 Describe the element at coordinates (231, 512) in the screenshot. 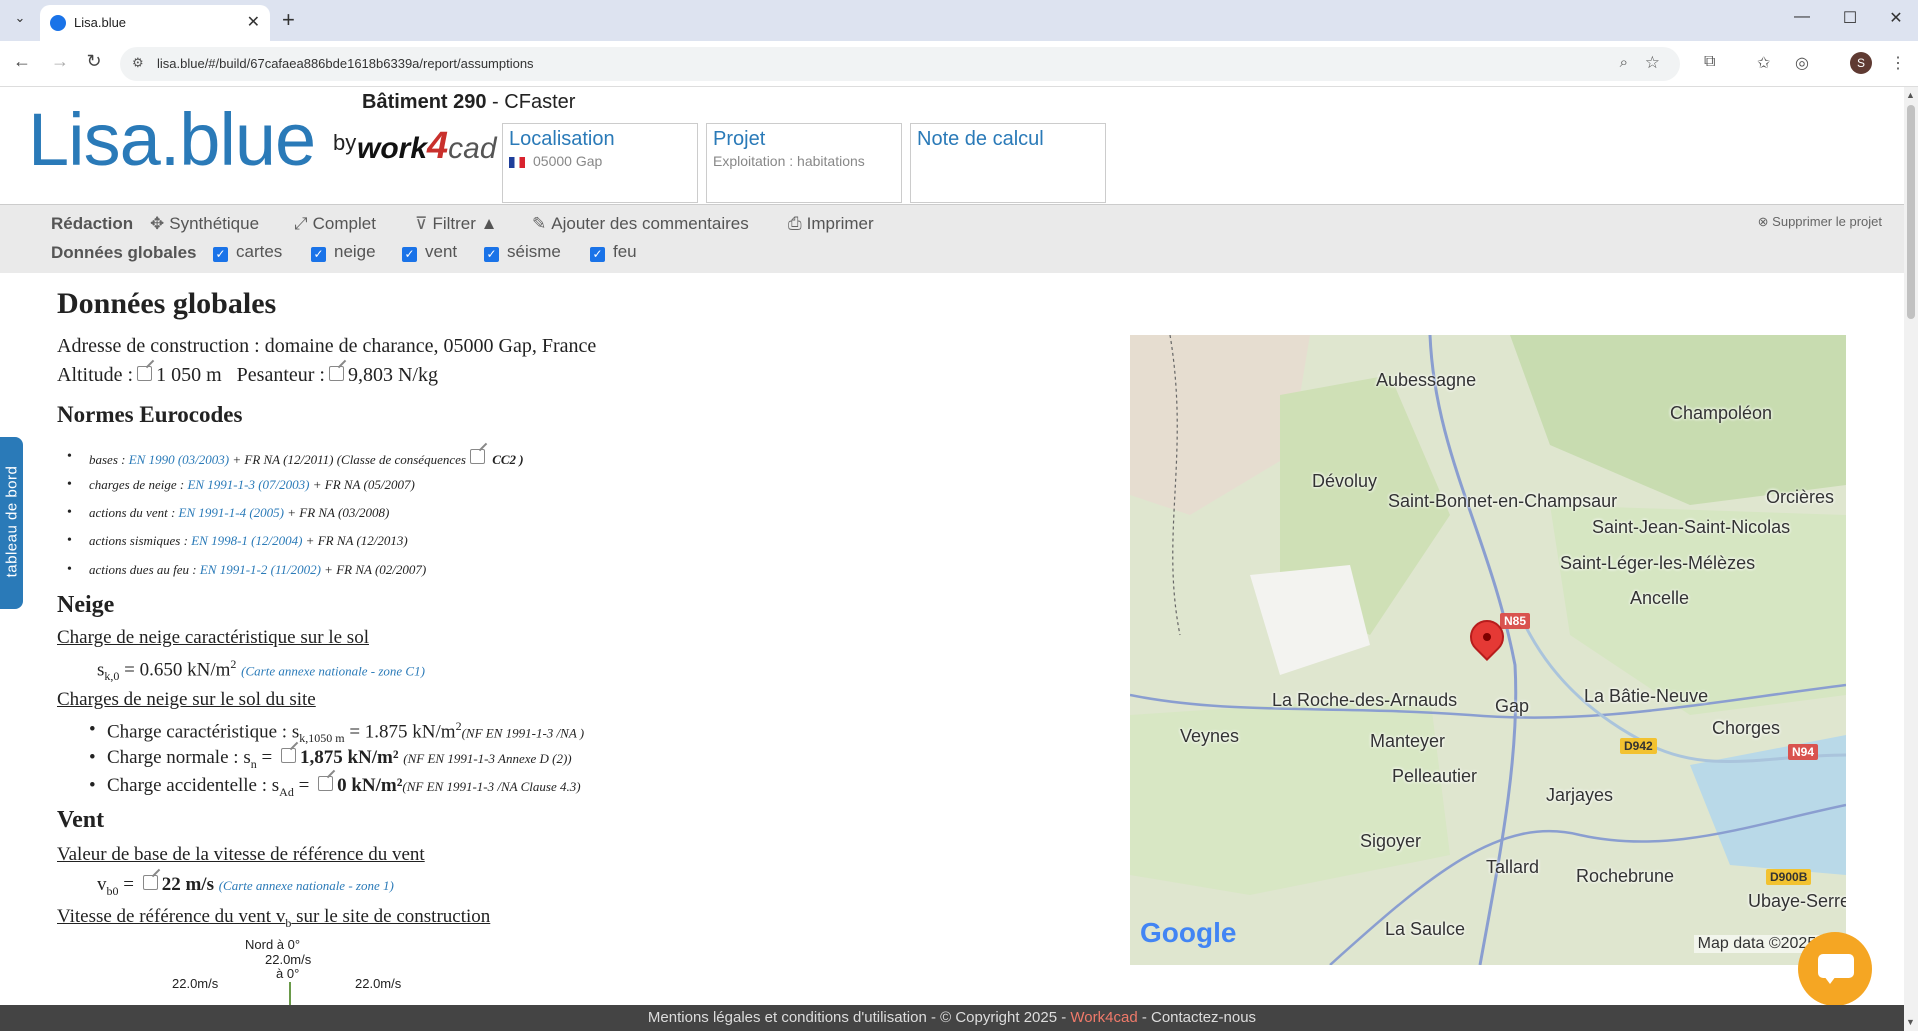

I see `norme-link: EN 1991-1-4 (2005)` at that location.